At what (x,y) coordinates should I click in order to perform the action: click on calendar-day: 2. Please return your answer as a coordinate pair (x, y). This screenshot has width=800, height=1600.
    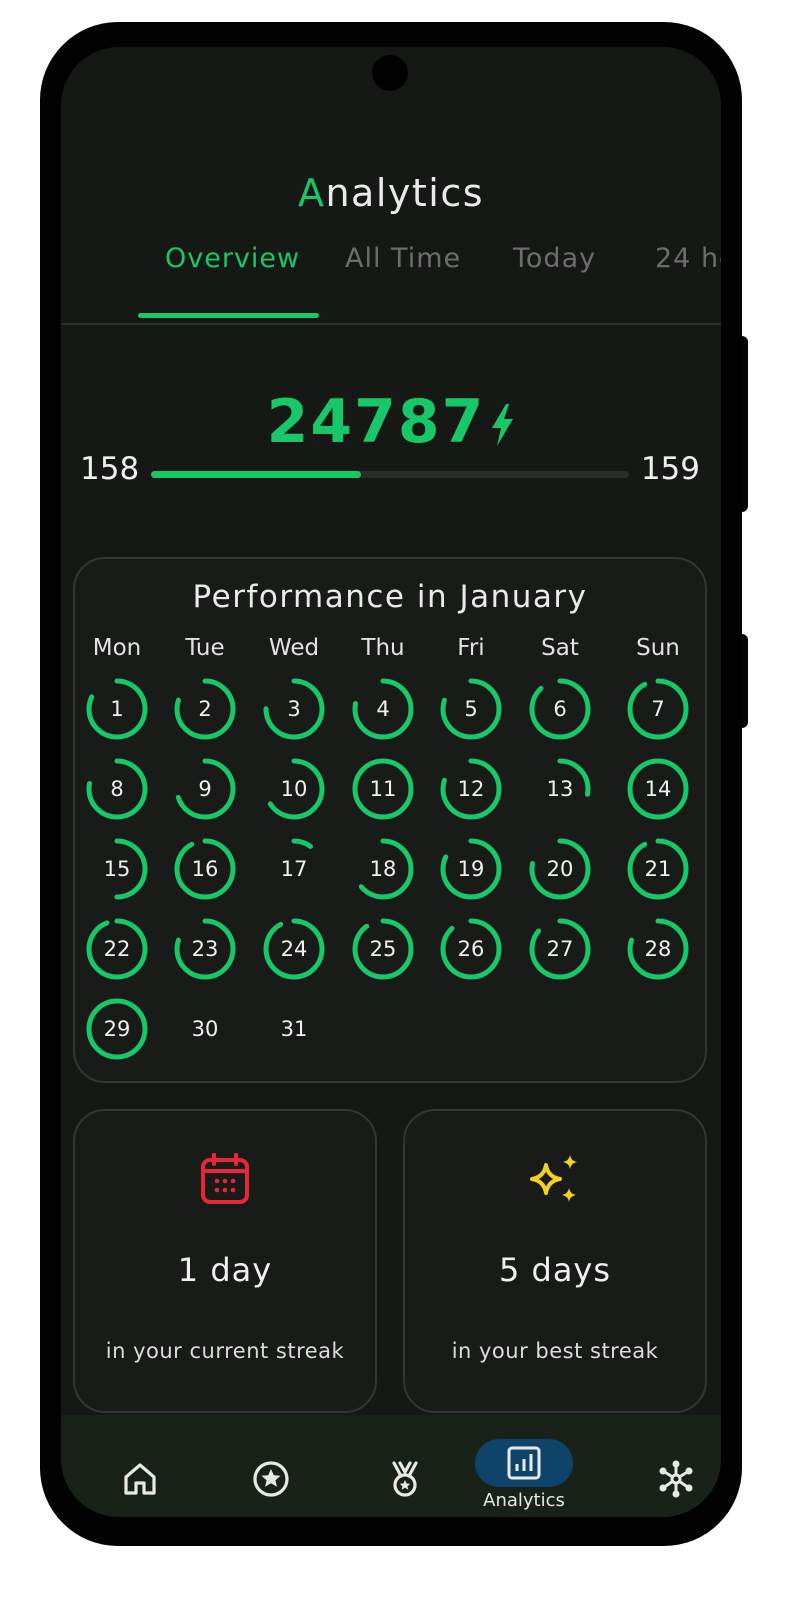
    Looking at the image, I should click on (205, 709).